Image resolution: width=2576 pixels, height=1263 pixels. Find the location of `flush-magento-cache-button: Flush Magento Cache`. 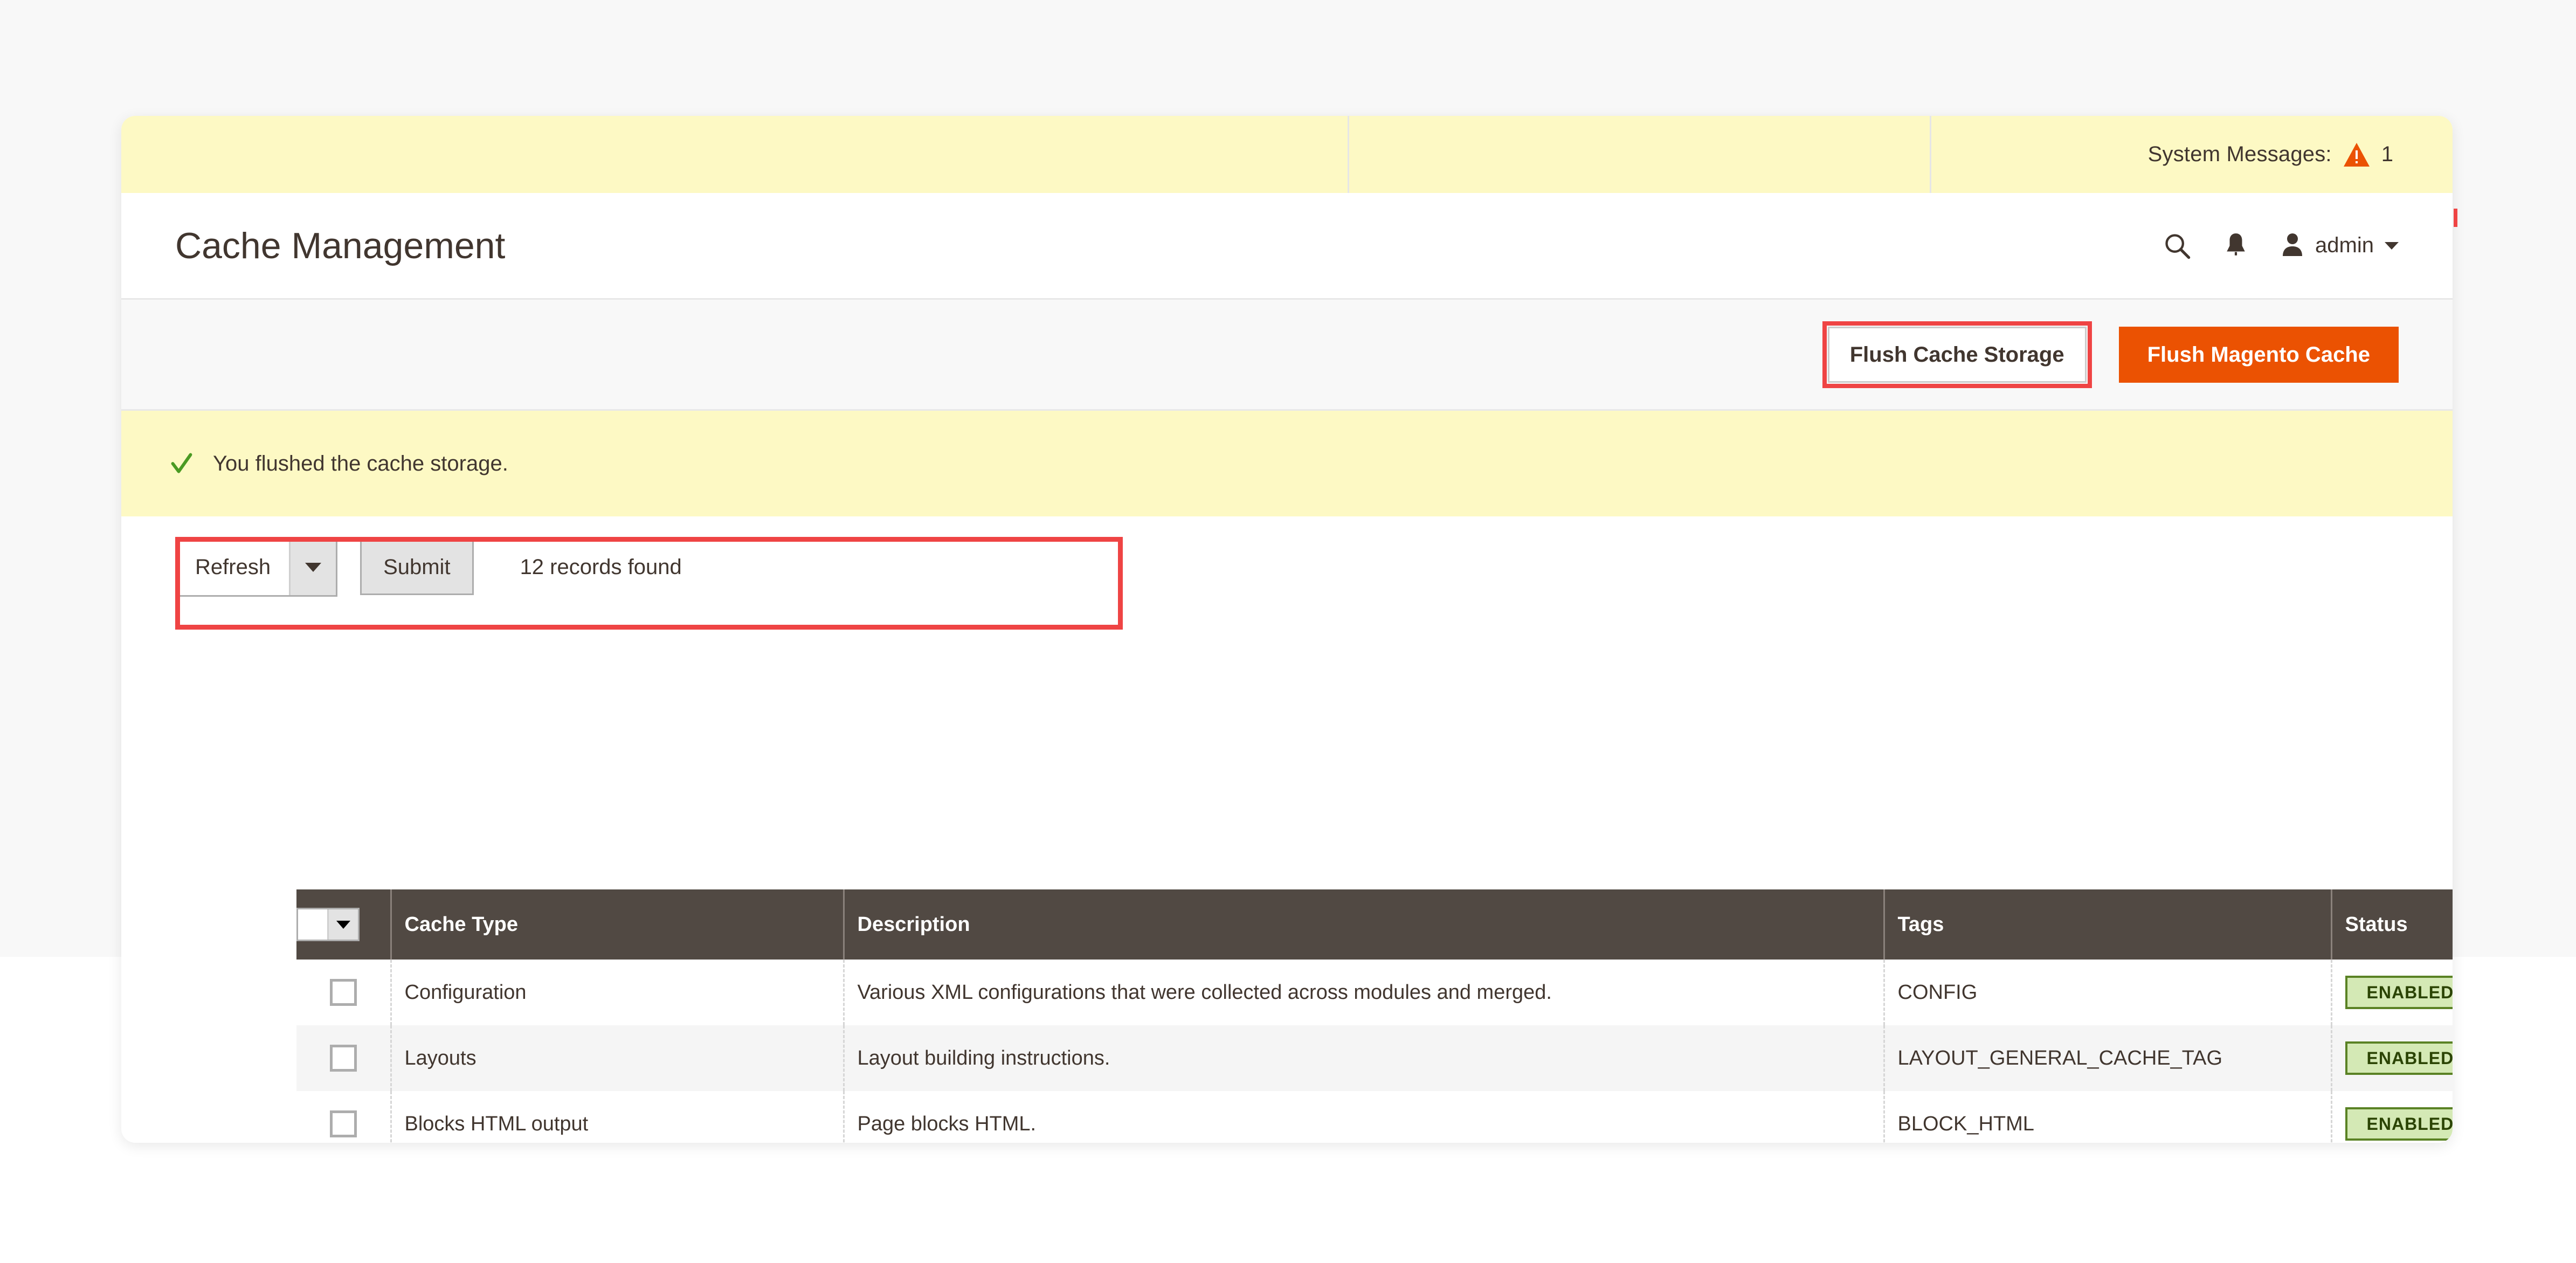

flush-magento-cache-button: Flush Magento Cache is located at coordinates (2258, 354).